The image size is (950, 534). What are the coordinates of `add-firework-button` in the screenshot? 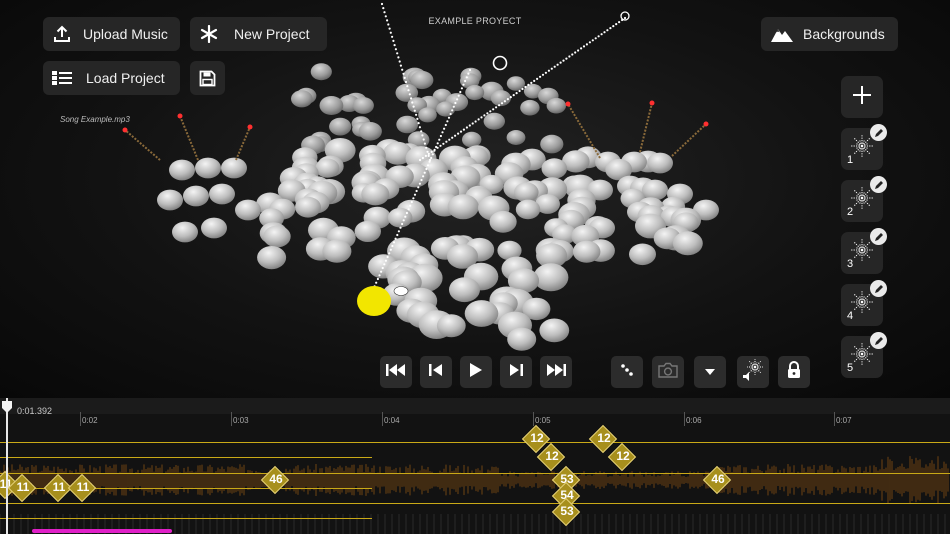 It's located at (862, 97).